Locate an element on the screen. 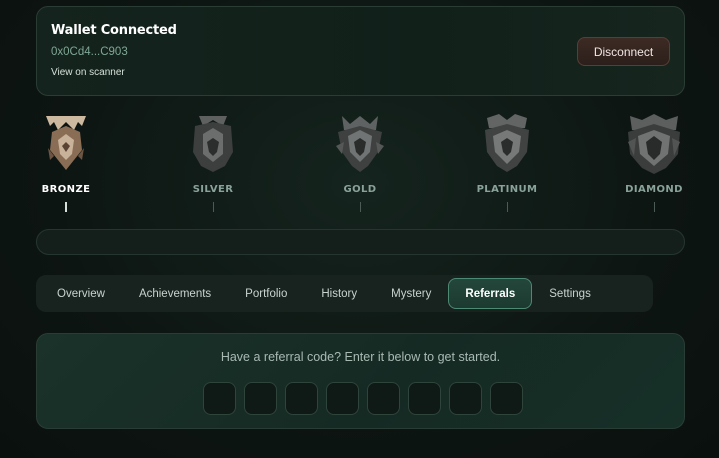 The width and height of the screenshot is (719, 458). tab-mystery: Mystery is located at coordinates (411, 293).